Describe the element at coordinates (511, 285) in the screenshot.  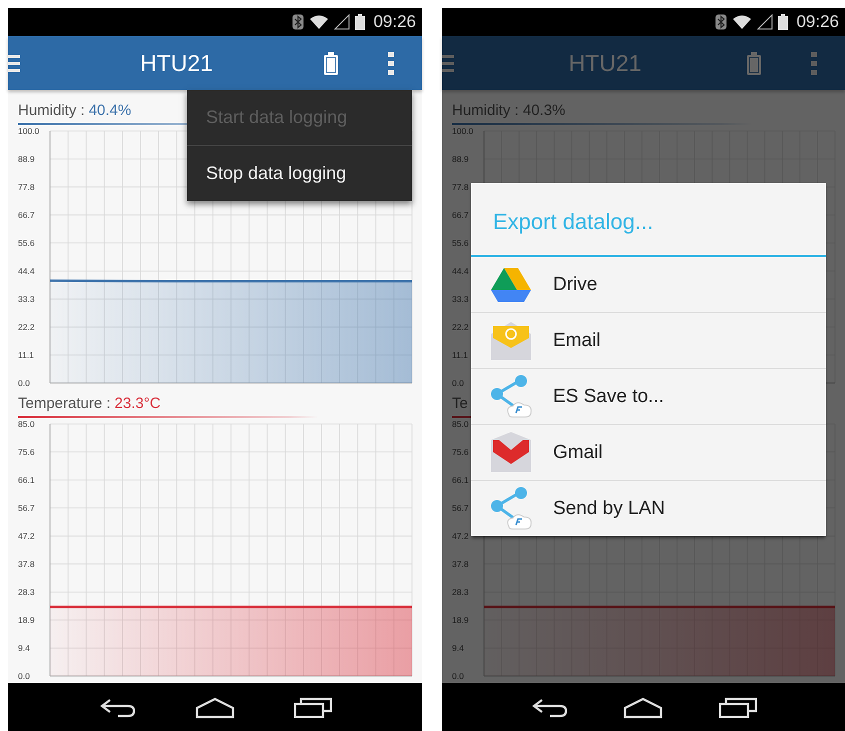
I see `triangle-logo-icon` at that location.